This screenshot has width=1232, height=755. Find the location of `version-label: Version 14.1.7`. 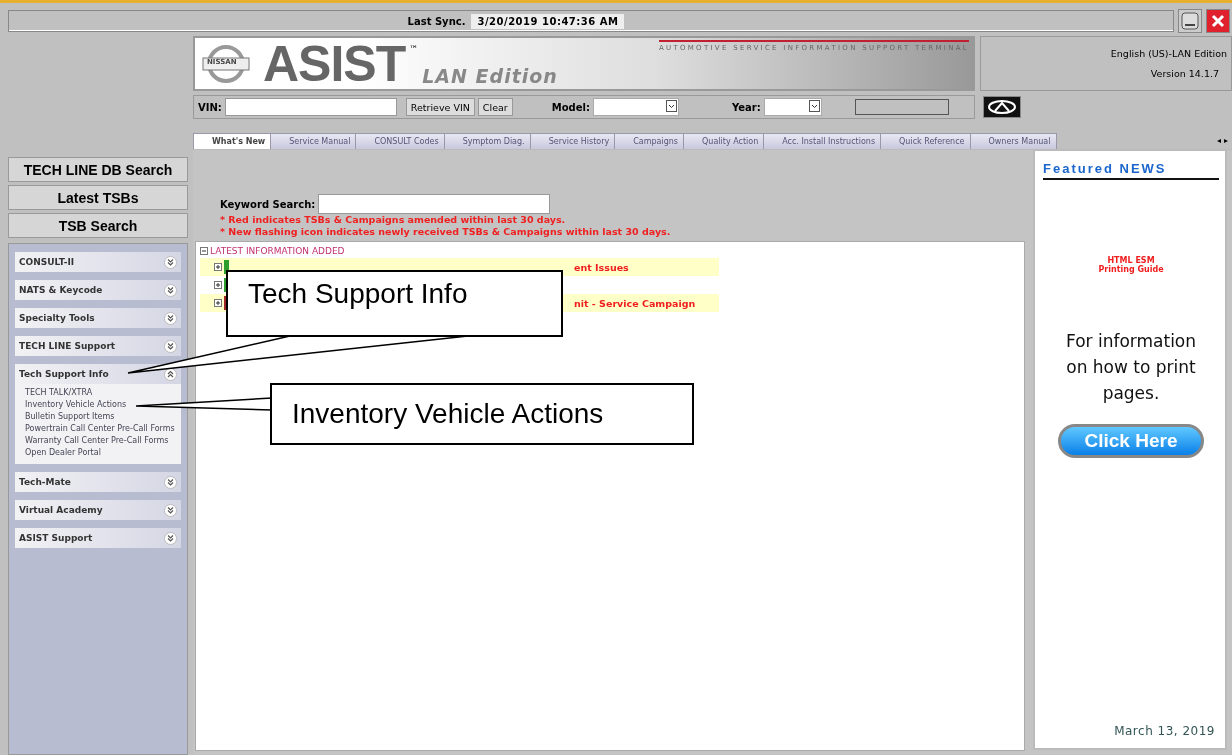

version-label: Version 14.1.7 is located at coordinates (1185, 73).